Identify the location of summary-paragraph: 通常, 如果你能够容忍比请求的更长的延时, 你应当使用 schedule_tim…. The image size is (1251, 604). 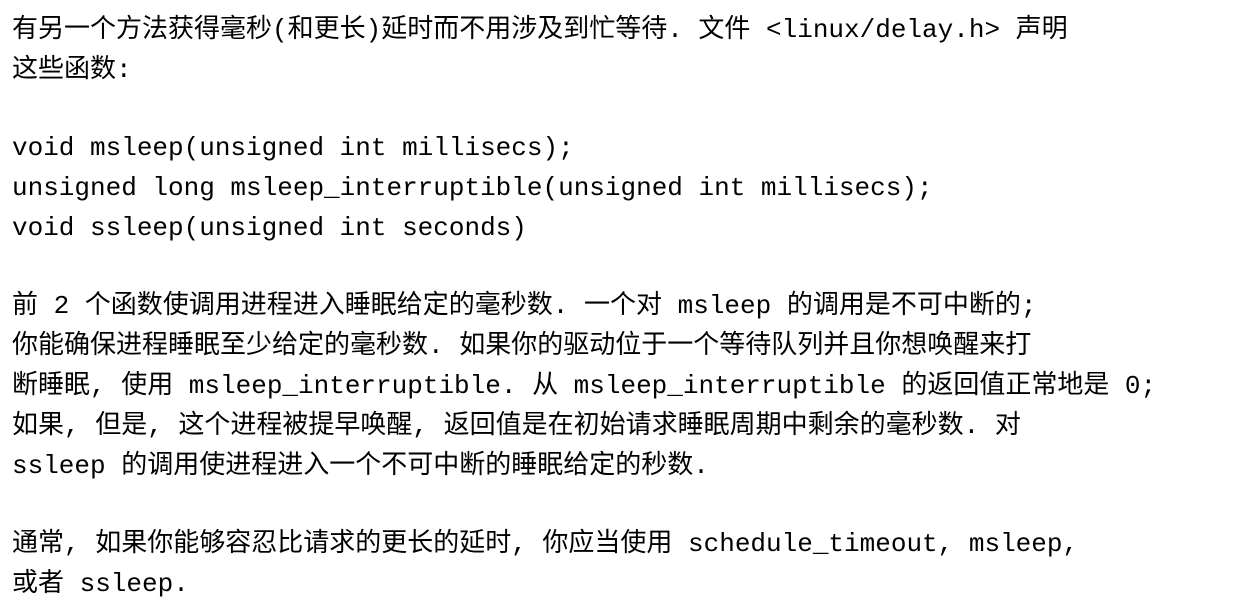
(627, 564).